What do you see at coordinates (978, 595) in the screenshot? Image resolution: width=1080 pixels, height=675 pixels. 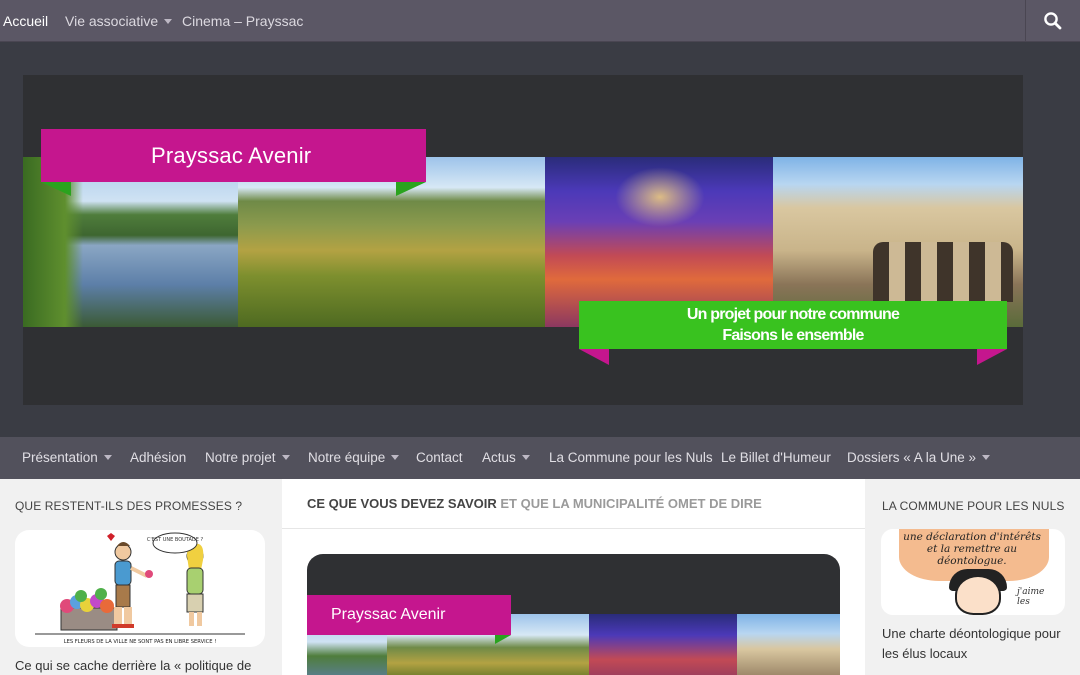 I see `cartoon-face` at bounding box center [978, 595].